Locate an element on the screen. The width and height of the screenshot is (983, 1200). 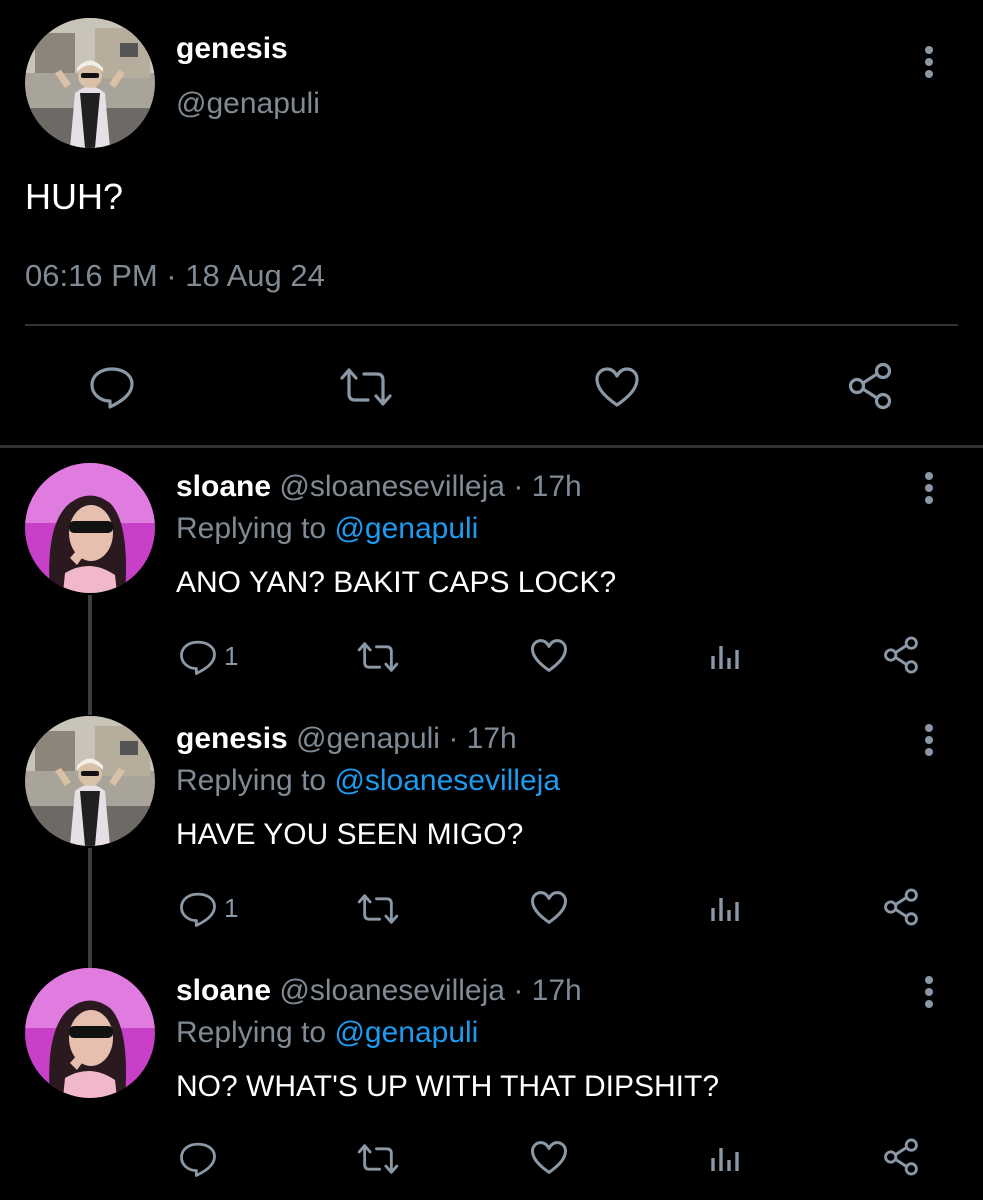
tweet-text: ANO YAN? BAKIT CAPS LOCK? is located at coordinates (396, 582).